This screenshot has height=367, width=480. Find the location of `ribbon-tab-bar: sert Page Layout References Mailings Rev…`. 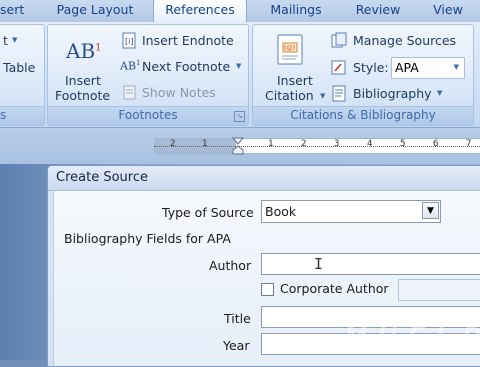

ribbon-tab-bar: sert Page Layout References Mailings Rev… is located at coordinates (240, 11).